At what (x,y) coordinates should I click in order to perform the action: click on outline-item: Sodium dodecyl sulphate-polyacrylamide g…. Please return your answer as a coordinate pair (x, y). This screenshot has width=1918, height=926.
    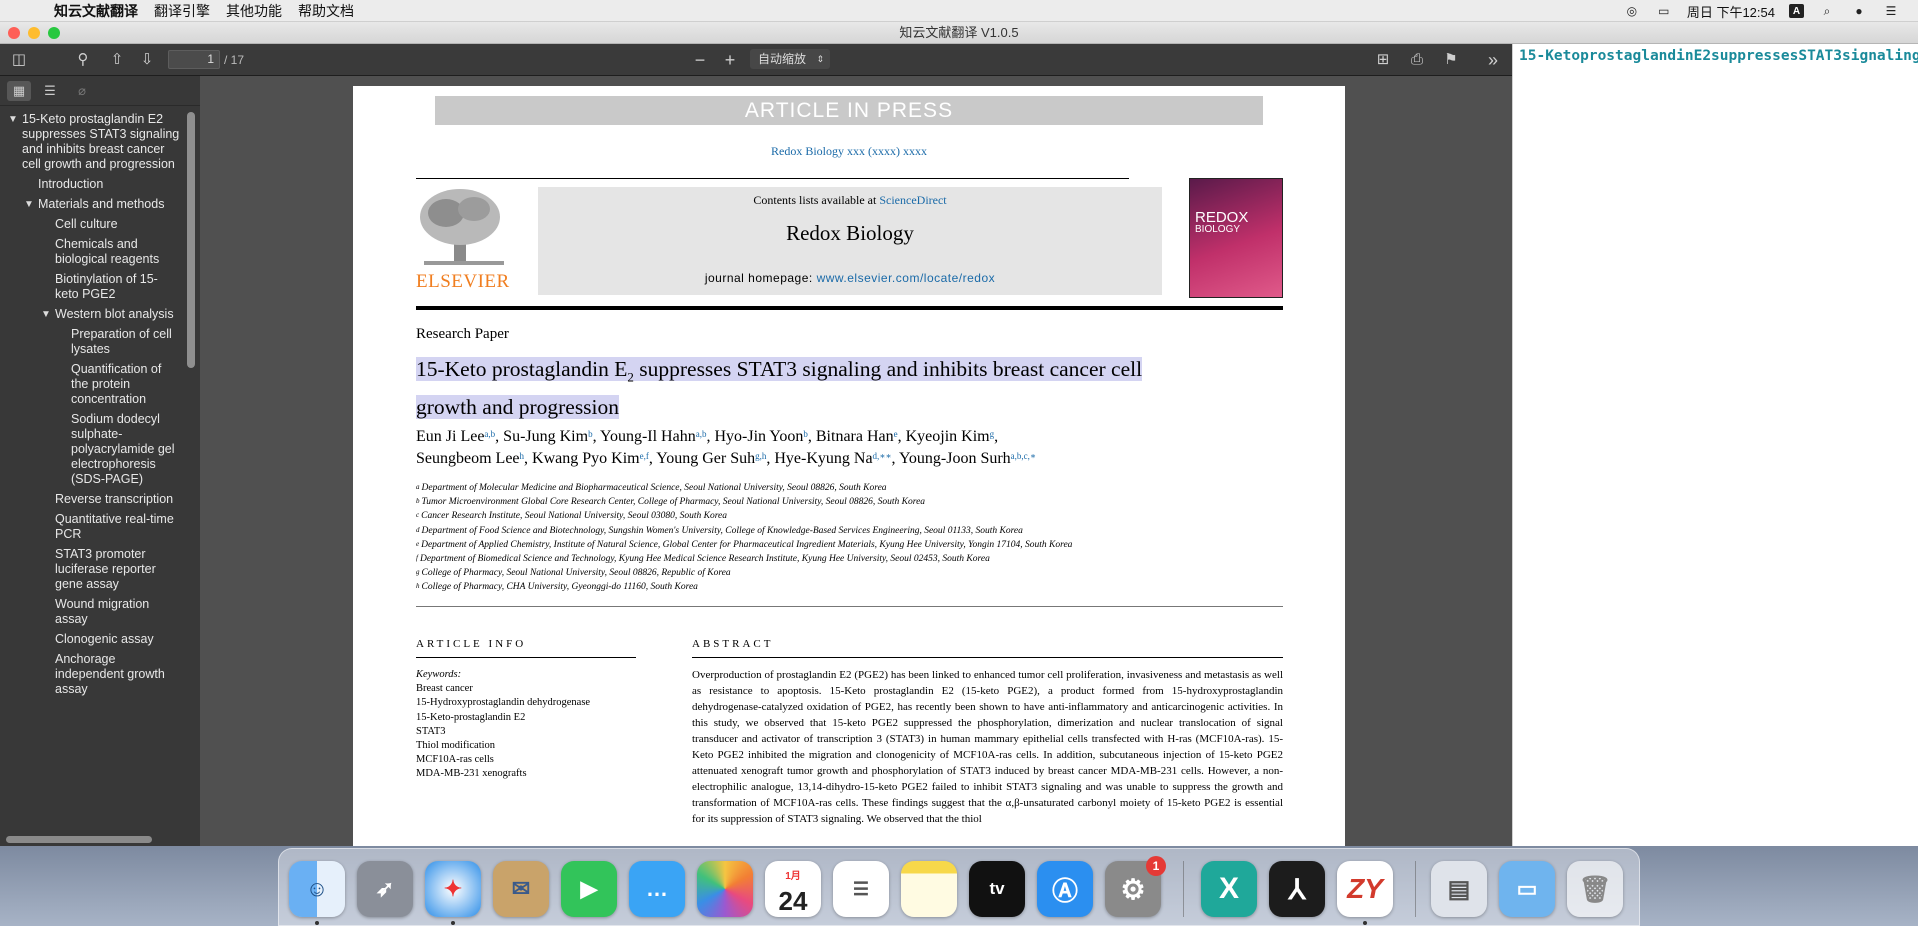
    Looking at the image, I should click on (92, 449).